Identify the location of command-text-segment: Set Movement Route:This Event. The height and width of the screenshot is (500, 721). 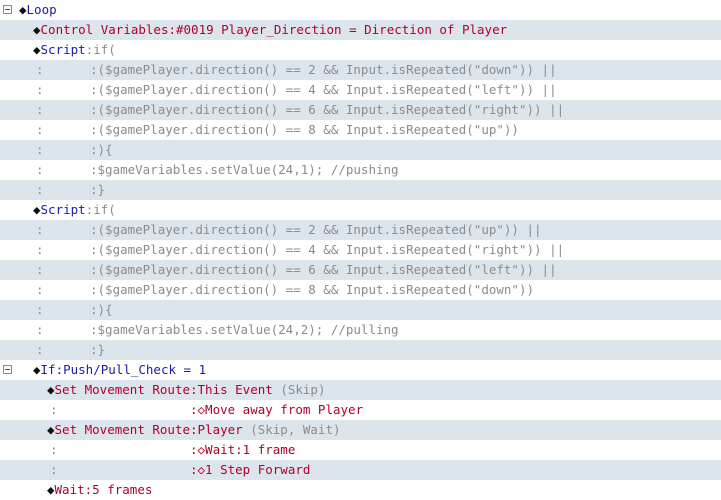
(167, 389).